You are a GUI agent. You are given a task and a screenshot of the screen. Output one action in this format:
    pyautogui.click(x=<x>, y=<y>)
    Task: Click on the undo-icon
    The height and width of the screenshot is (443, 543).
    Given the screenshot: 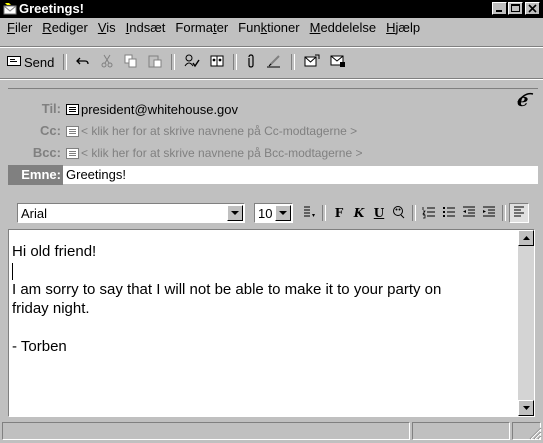 What is the action you would take?
    pyautogui.click(x=83, y=62)
    